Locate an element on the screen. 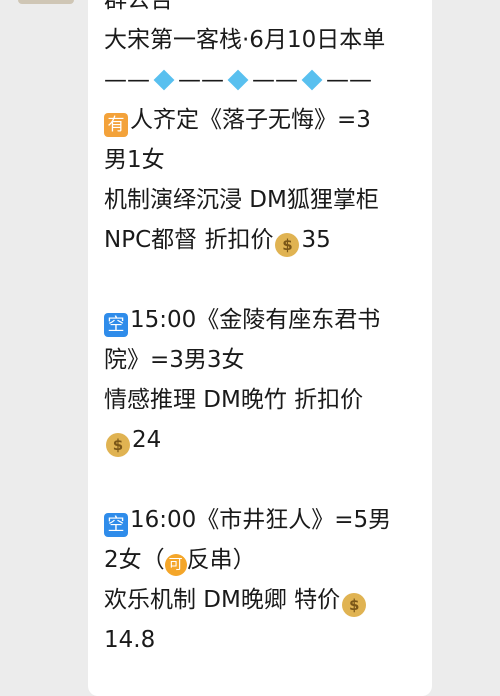  session-1-price: 35 is located at coordinates (316, 240).